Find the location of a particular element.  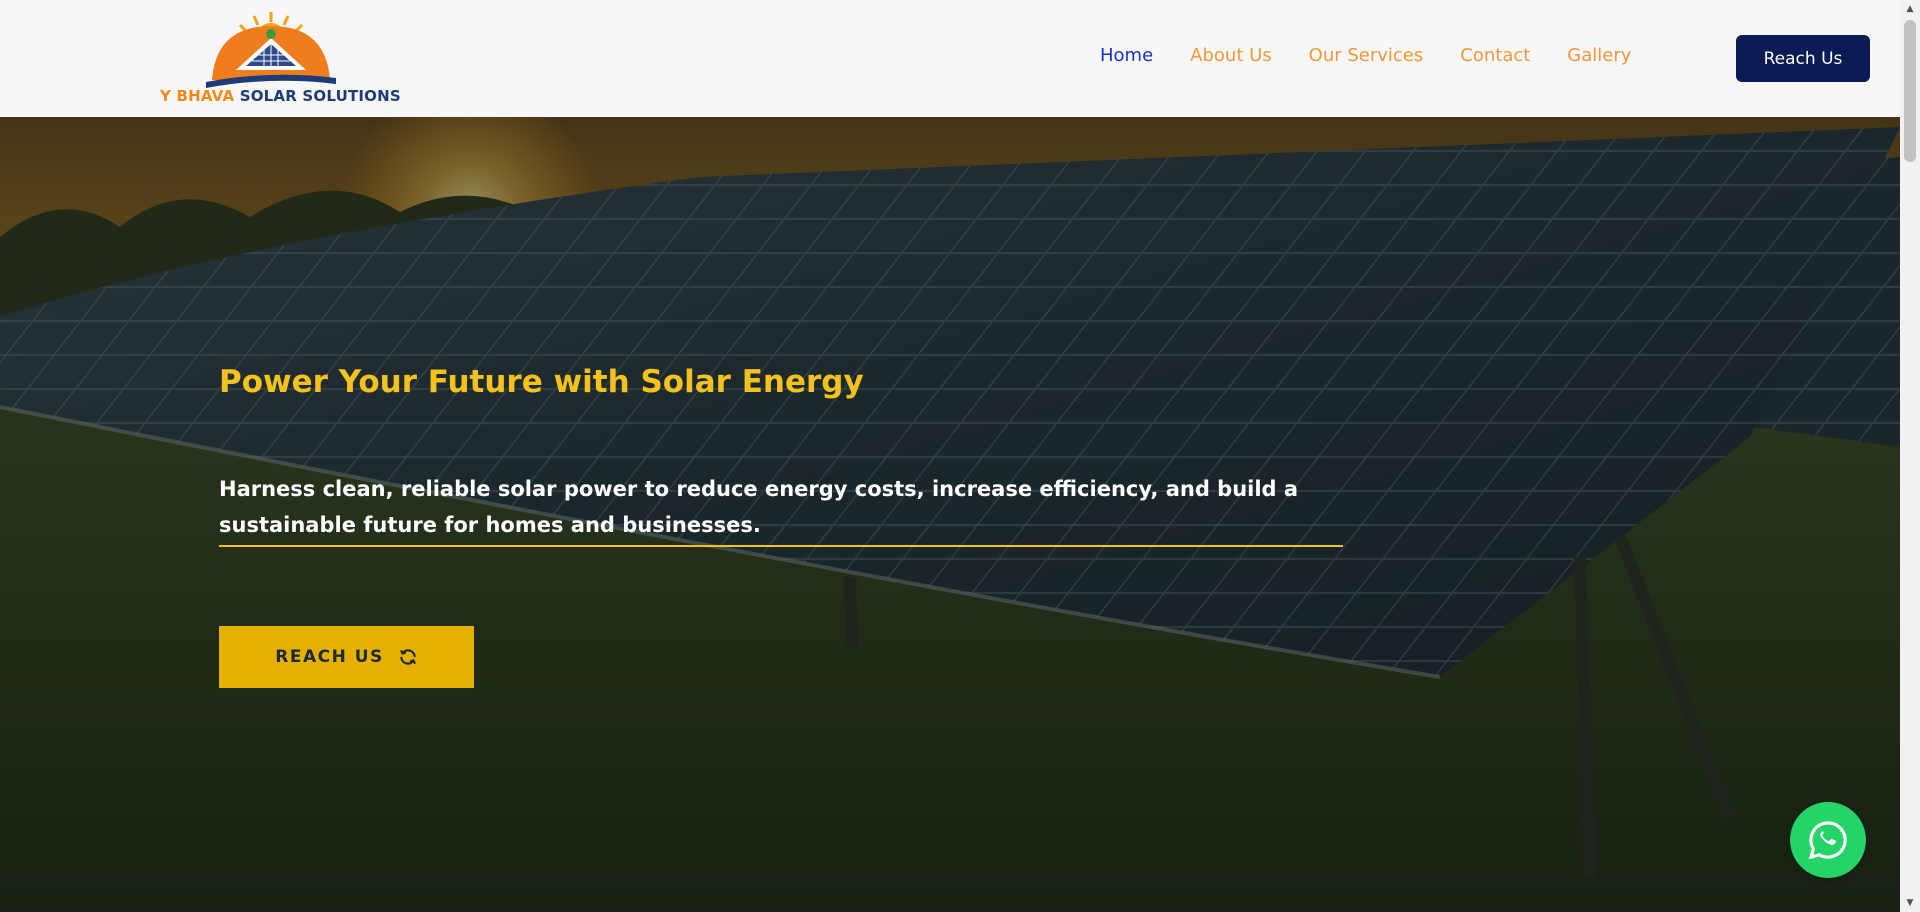

brand-logo: Y BHAVA SOLAR SOLUTIONS is located at coordinates (279, 59).